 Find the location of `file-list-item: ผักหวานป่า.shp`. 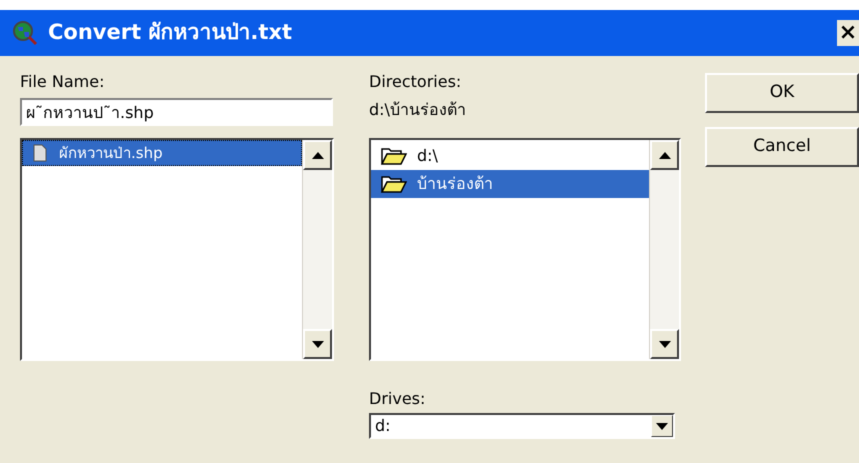

file-list-item: ผักหวานป่า.shp is located at coordinates (162, 153).